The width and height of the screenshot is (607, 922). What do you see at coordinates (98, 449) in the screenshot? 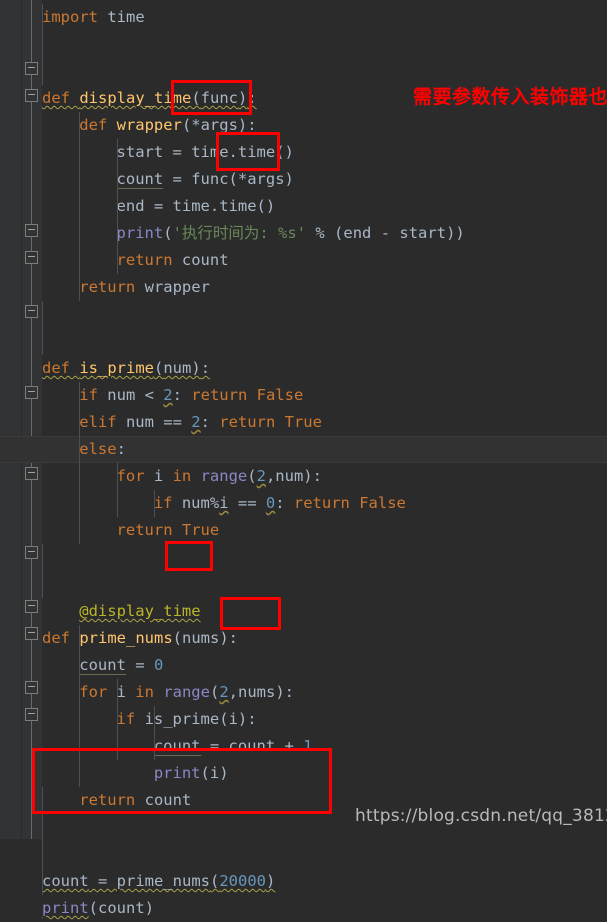
I see `code-token: else` at bounding box center [98, 449].